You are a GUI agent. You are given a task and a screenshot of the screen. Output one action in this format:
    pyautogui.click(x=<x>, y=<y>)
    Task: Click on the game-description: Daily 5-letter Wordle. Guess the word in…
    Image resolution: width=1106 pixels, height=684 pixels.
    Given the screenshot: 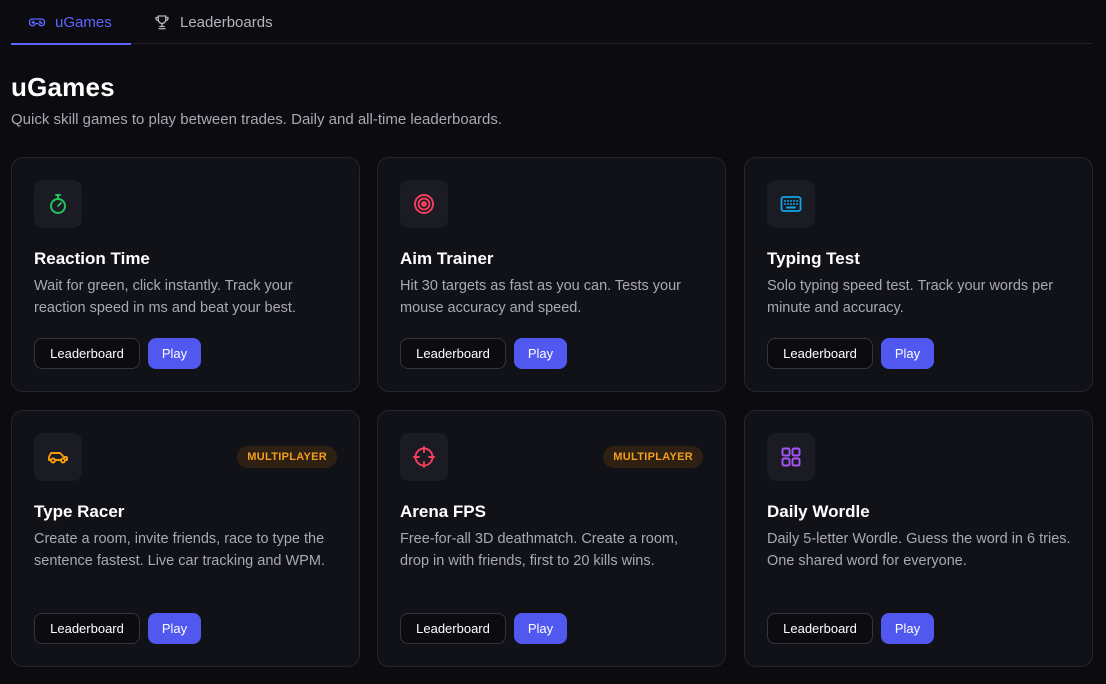 What is the action you would take?
    pyautogui.click(x=919, y=550)
    